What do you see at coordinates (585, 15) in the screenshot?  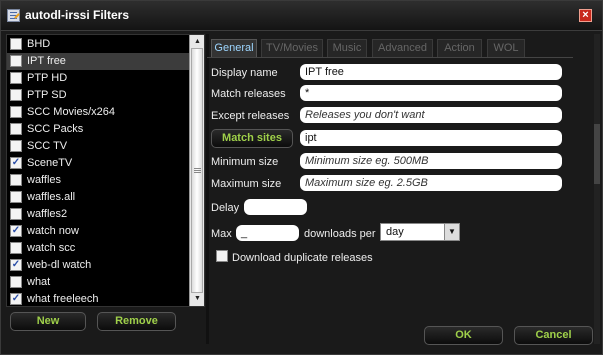 I see `close-icon: ×` at bounding box center [585, 15].